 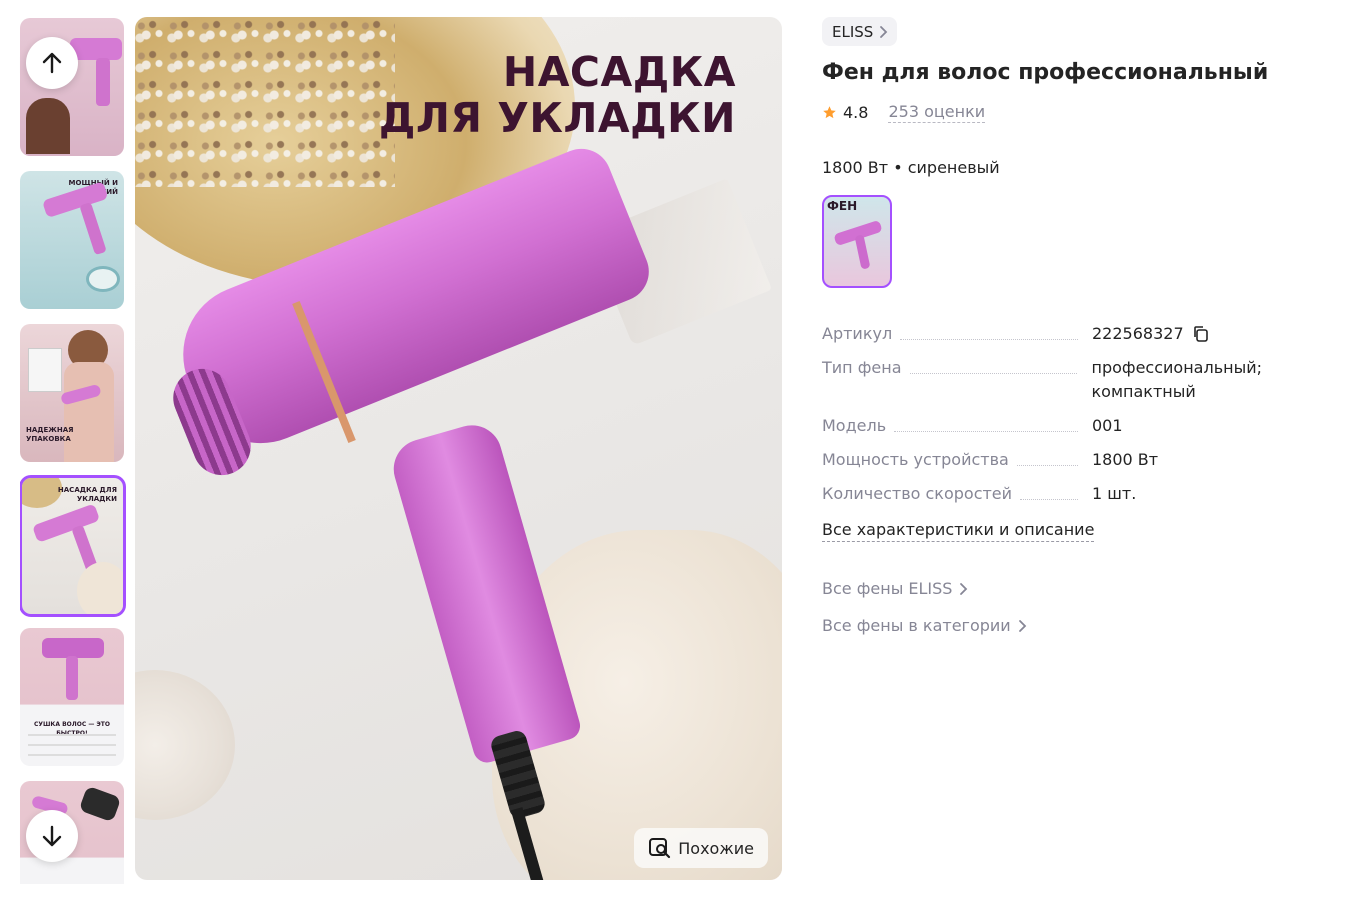 I want to click on scroll-down-button, so click(x=52, y=836).